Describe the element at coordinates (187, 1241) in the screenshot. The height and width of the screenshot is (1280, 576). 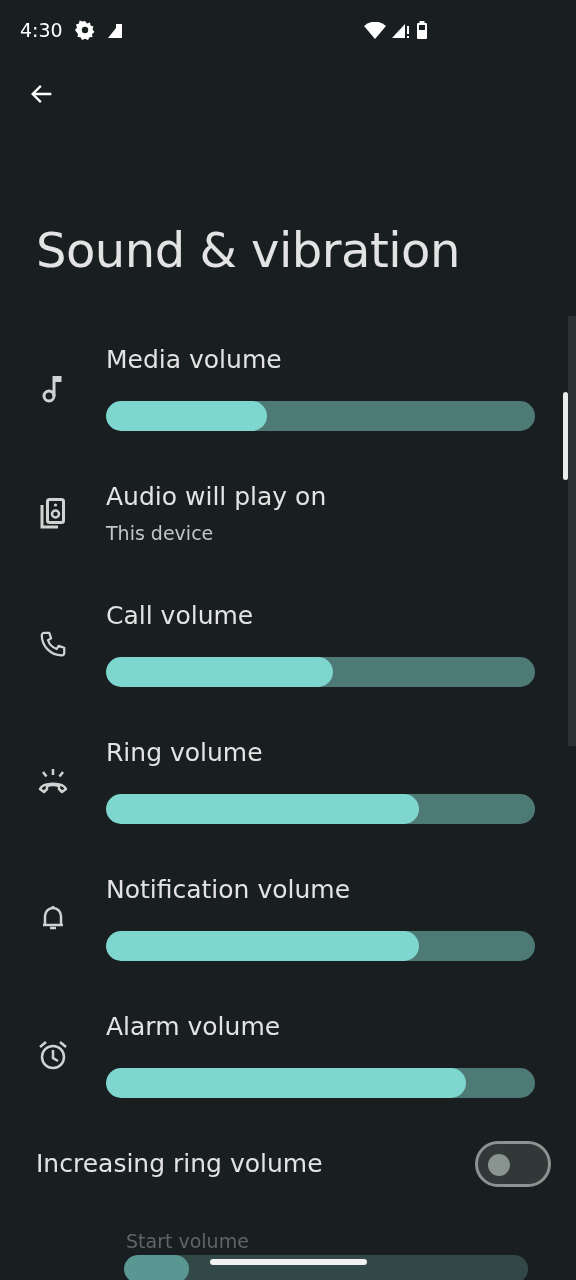
I see `setting-title: Start volume` at that location.